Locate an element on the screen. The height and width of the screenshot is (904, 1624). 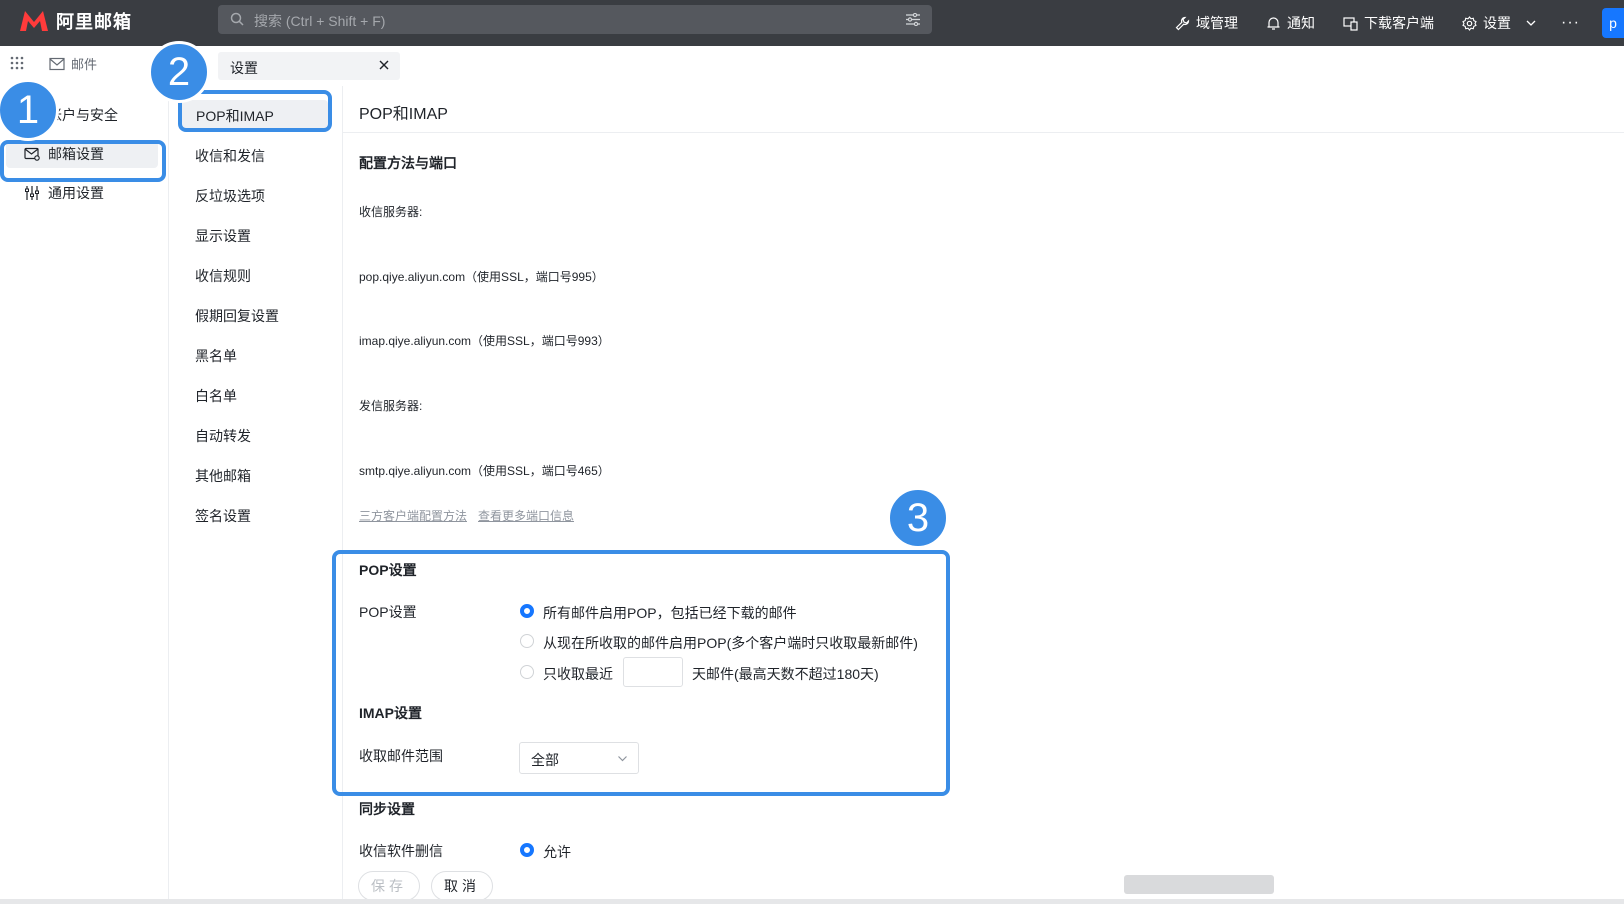
pop-server-text: pop.qiye.aliyun.com（使用SSL，端口号995） is located at coordinates (481, 277).